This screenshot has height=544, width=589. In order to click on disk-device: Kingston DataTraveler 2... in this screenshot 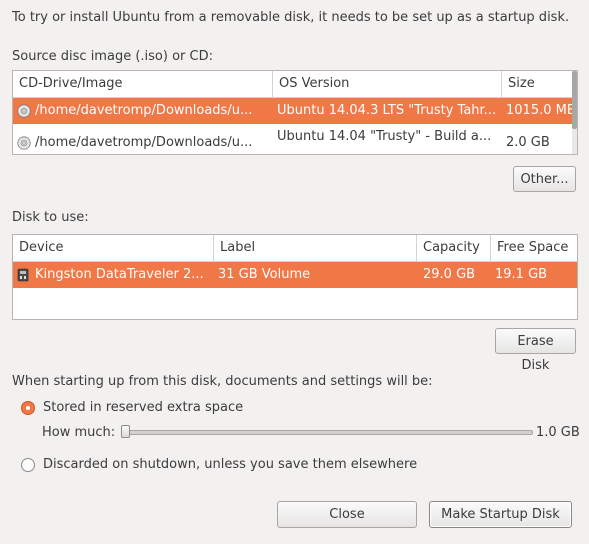, I will do `click(119, 274)`.